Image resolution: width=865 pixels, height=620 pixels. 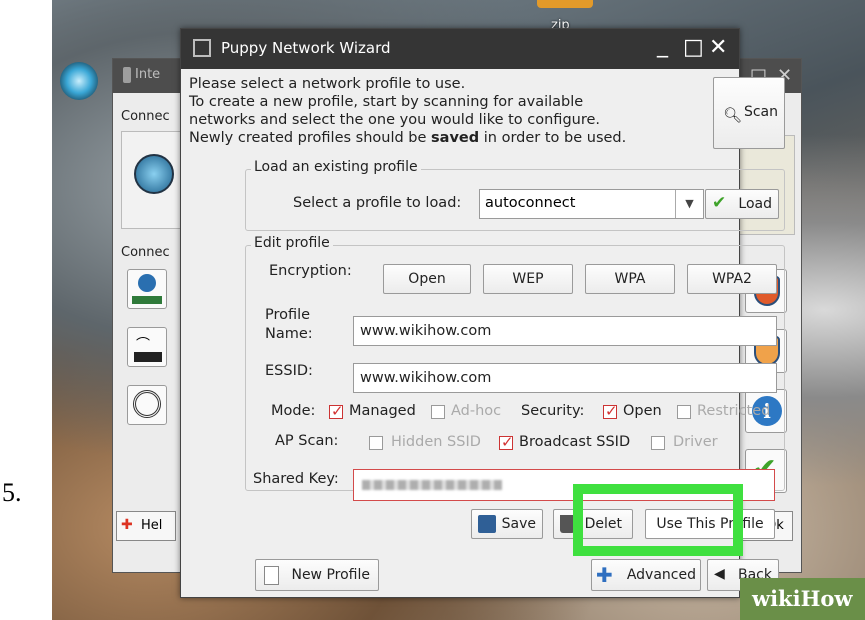 I want to click on new-profile-label: New Profile, so click(x=330, y=575).